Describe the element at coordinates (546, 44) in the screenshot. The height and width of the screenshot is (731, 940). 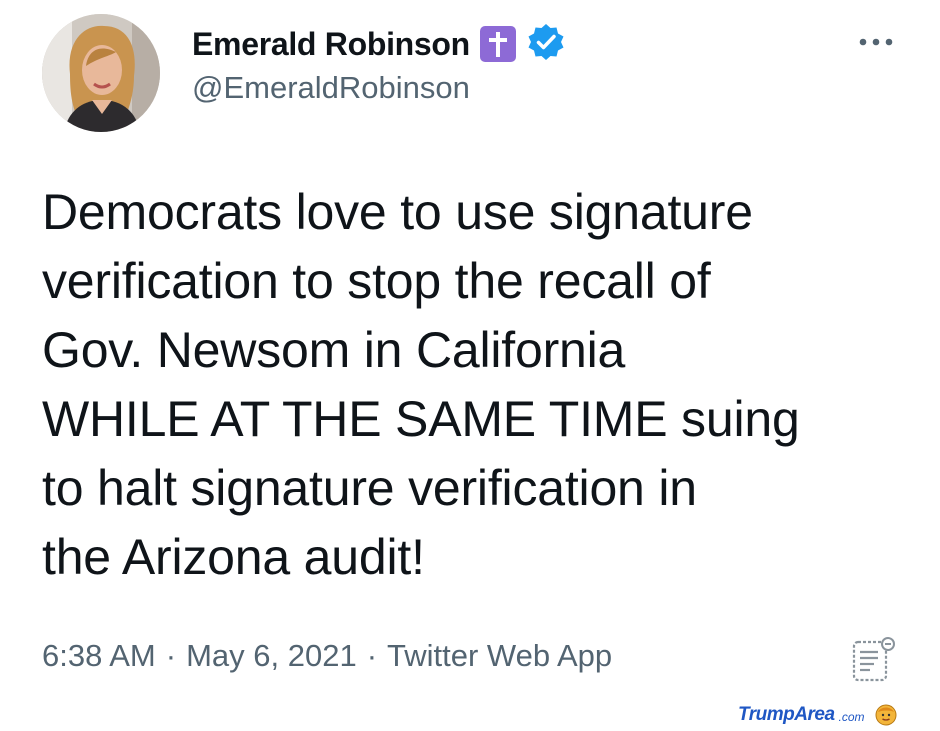
I see `verified-badge-icon` at that location.